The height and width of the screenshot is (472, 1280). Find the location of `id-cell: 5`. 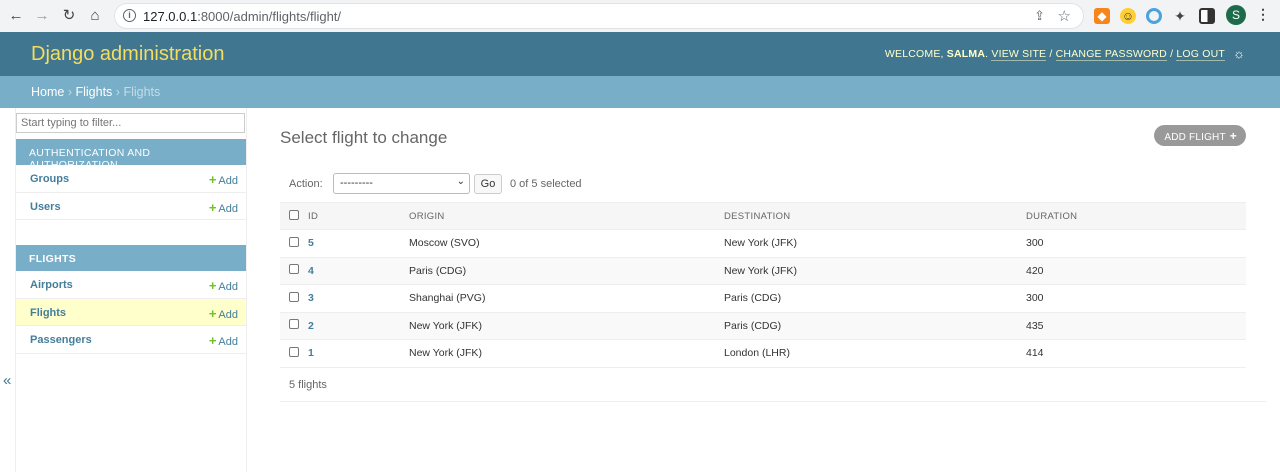

id-cell: 5 is located at coordinates (358, 243).